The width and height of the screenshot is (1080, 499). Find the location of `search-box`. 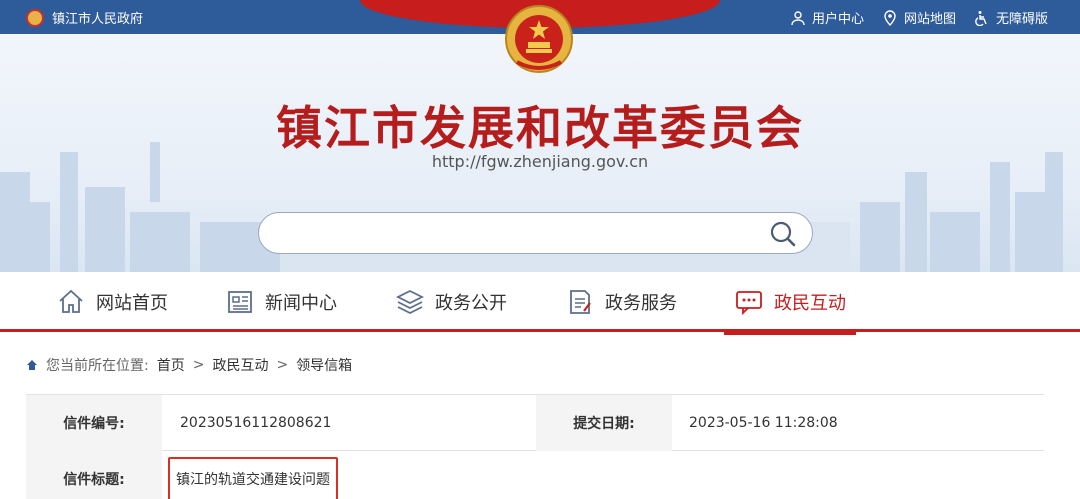

search-box is located at coordinates (535, 233).